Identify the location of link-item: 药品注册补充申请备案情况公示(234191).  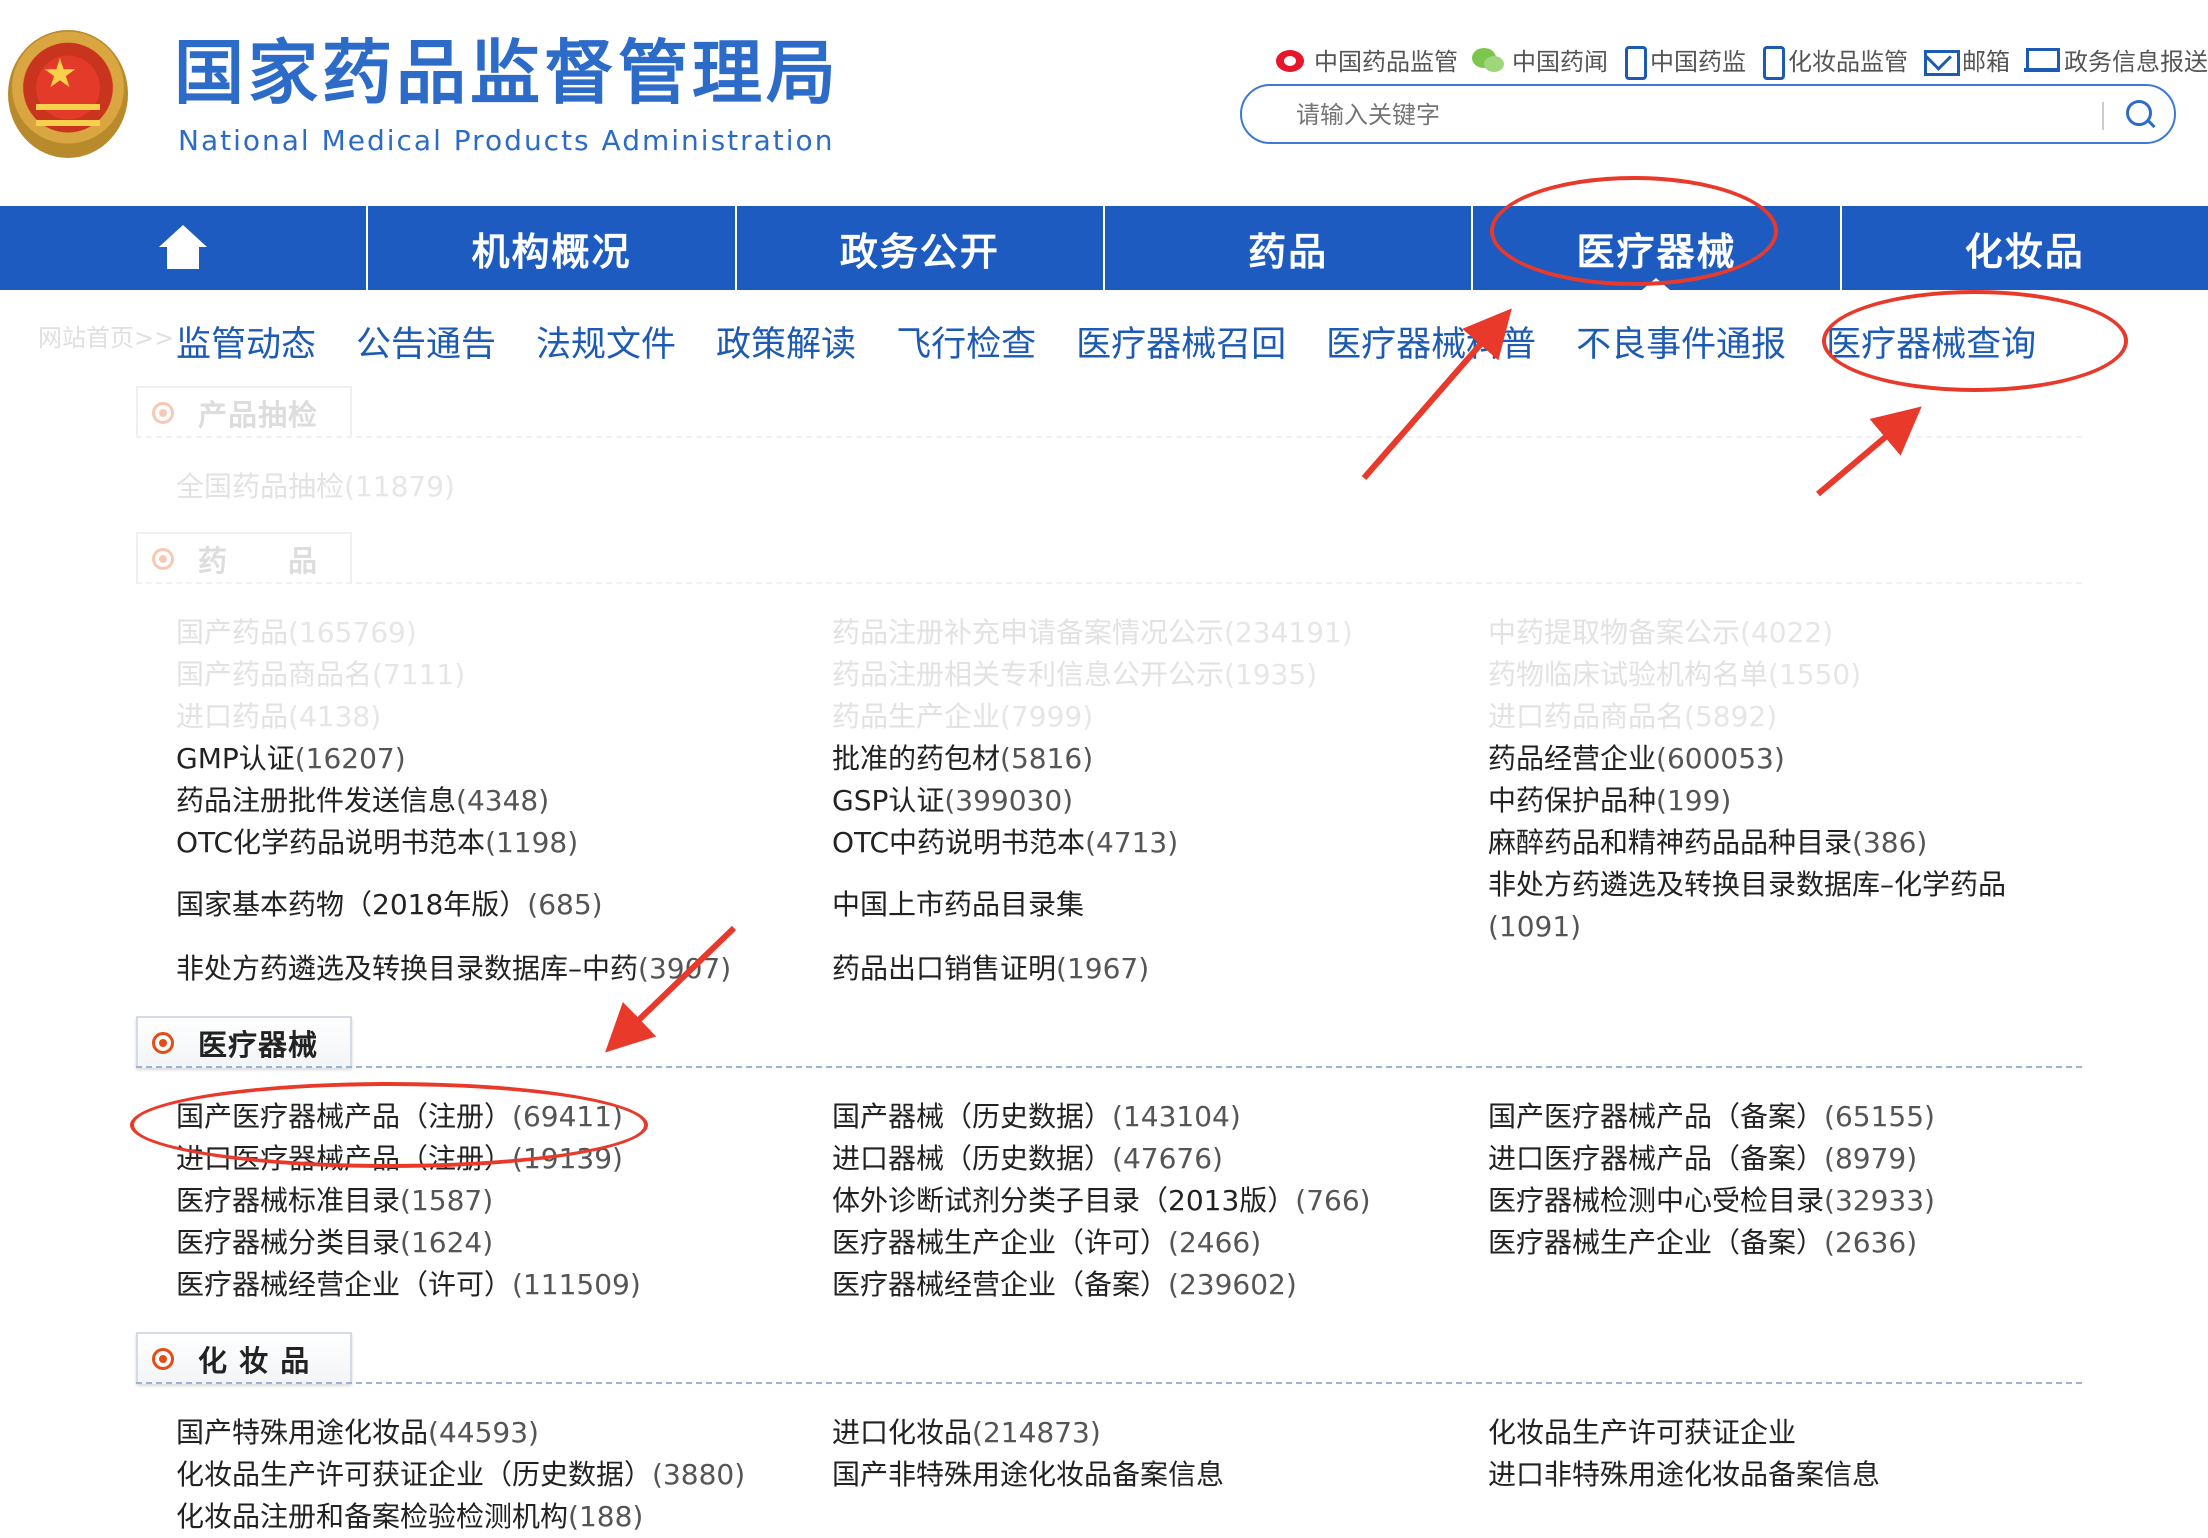
(1092, 633).